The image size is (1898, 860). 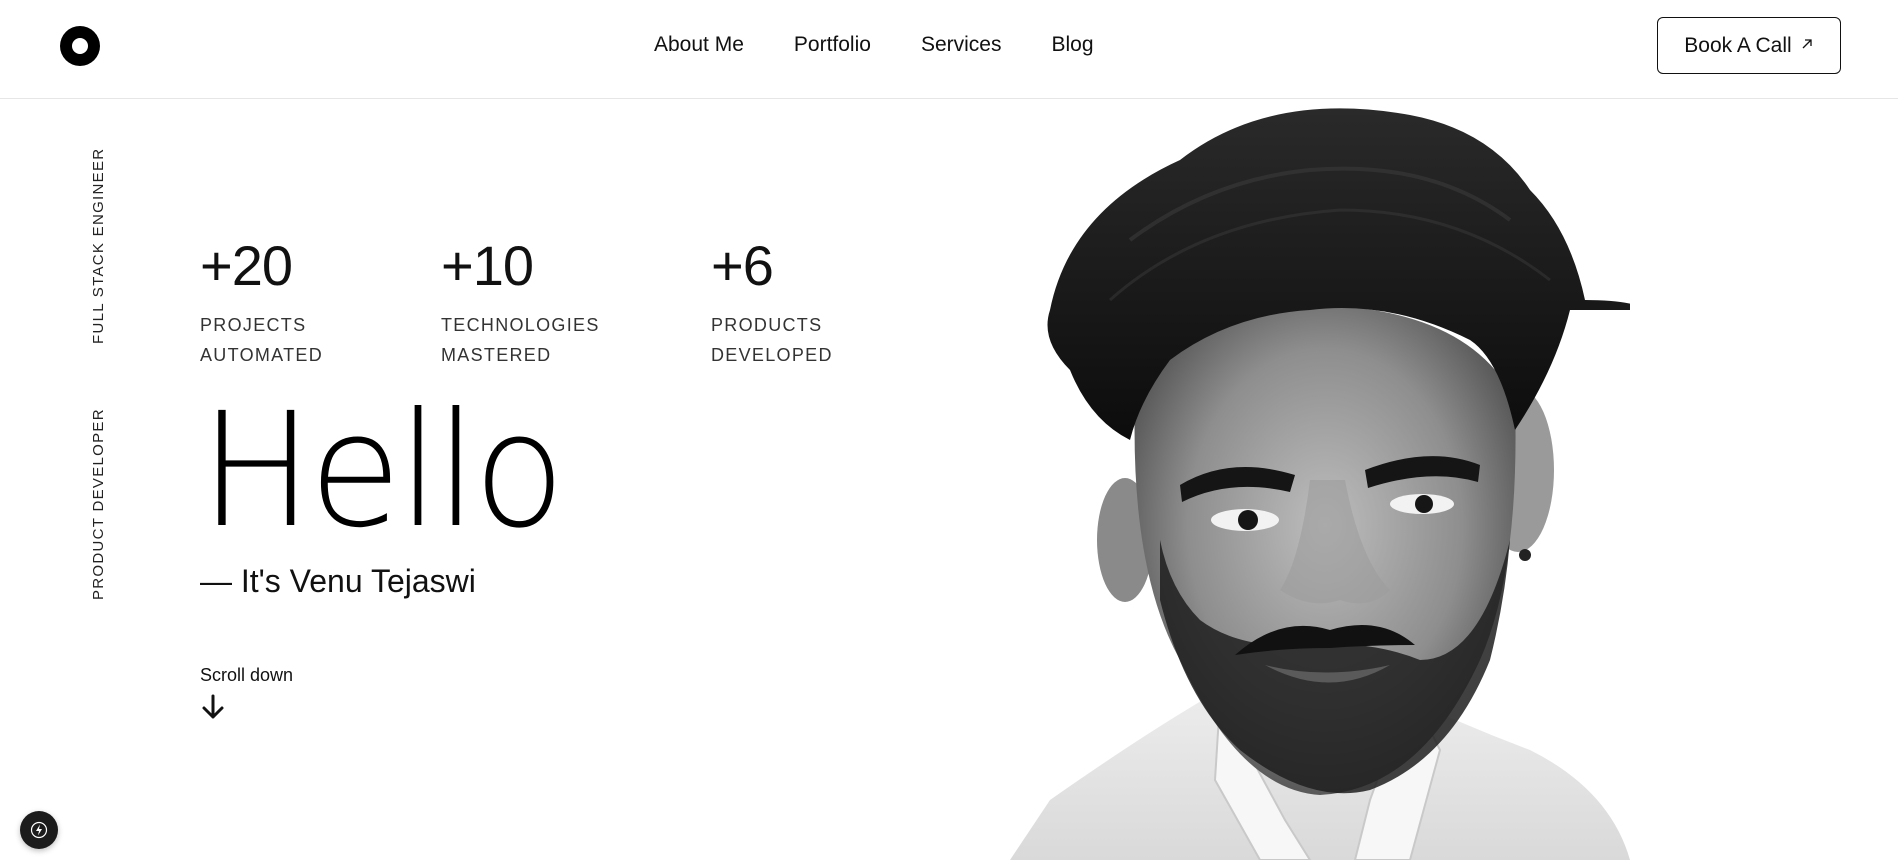 I want to click on scroll-down-label: Scroll down, so click(x=246, y=675).